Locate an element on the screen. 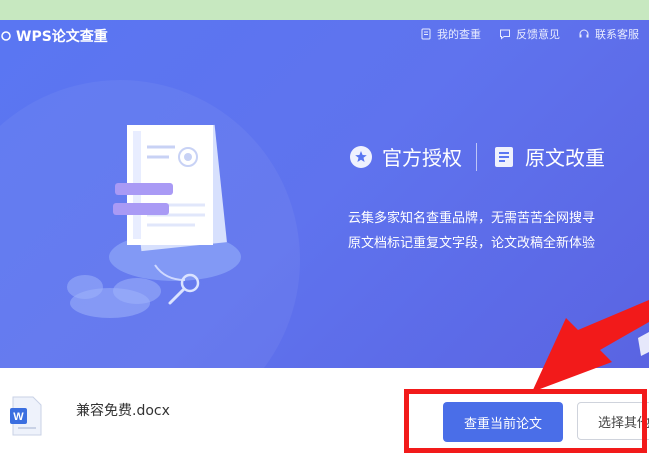 This screenshot has width=649, height=463. nav-my-checks: 我的查重 is located at coordinates (450, 34).